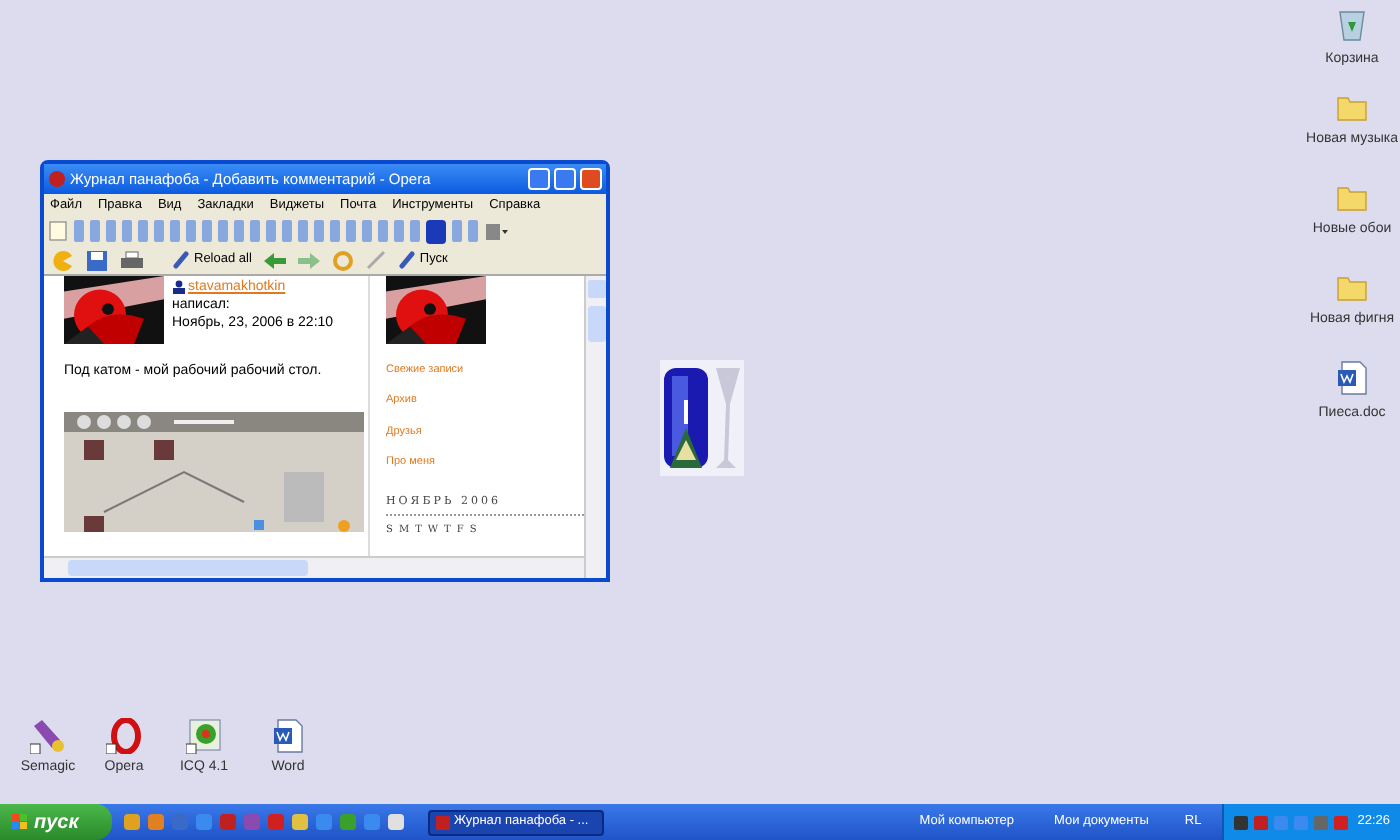  I want to click on trash-icon, so click(496, 231).